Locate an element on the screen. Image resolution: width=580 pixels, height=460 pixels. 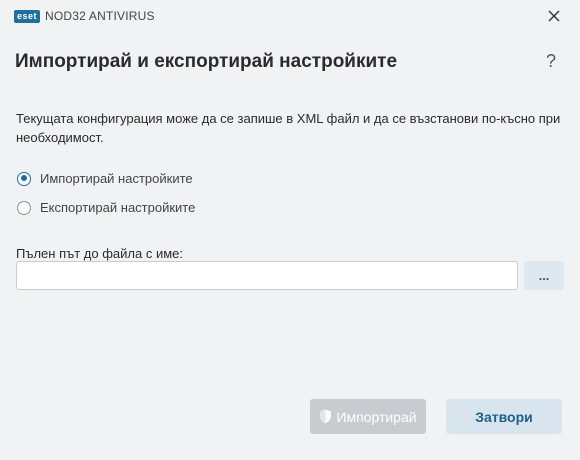
close-button: Затвори is located at coordinates (504, 416).